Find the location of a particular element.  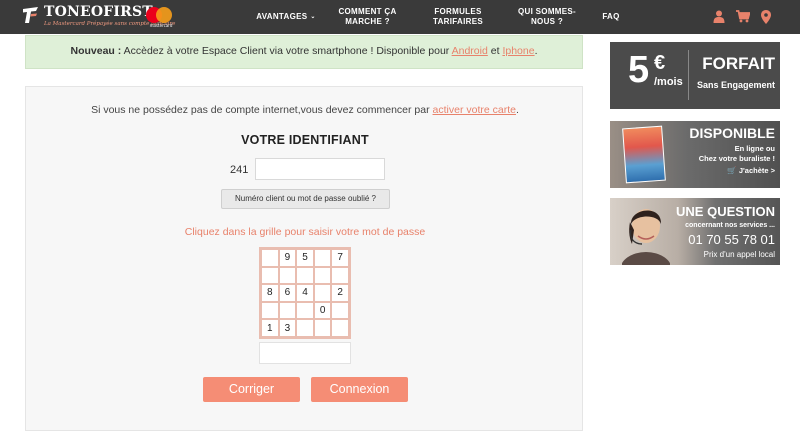

keypad-cell: 6 is located at coordinates (287, 293).